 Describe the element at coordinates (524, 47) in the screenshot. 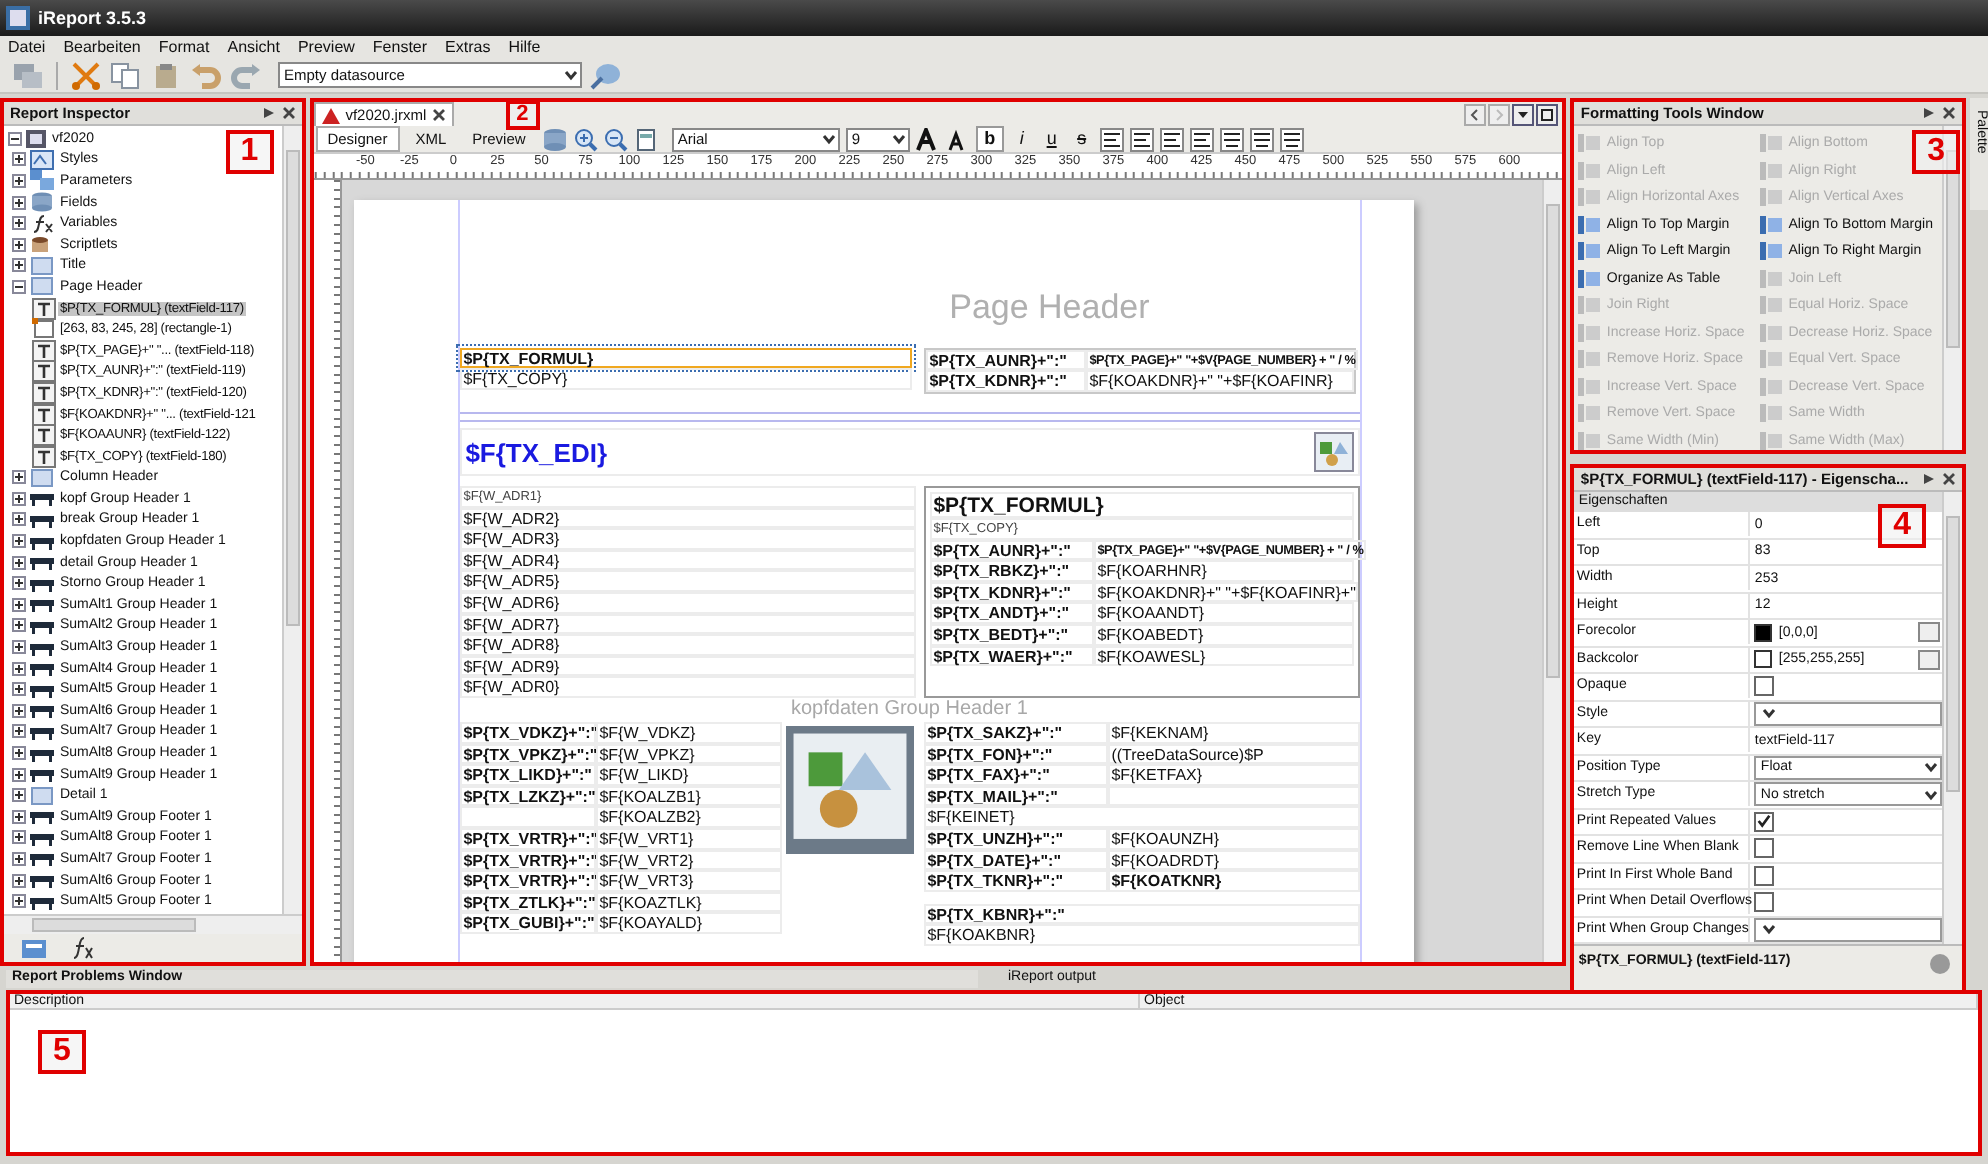

I see `menu-item: Hilfe` at that location.